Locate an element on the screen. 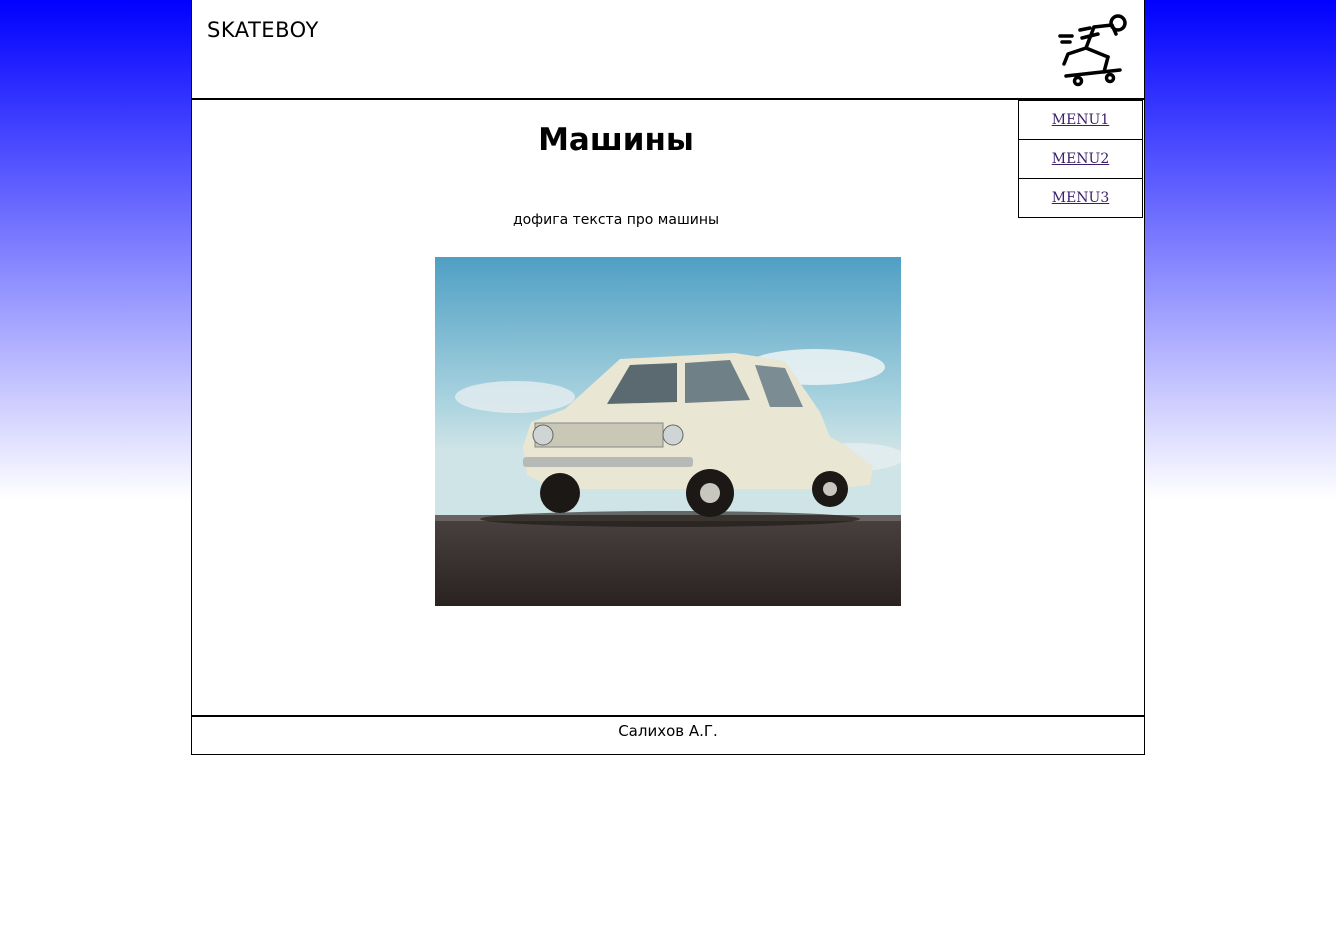  site-header: SKATEBOY is located at coordinates (668, 50).